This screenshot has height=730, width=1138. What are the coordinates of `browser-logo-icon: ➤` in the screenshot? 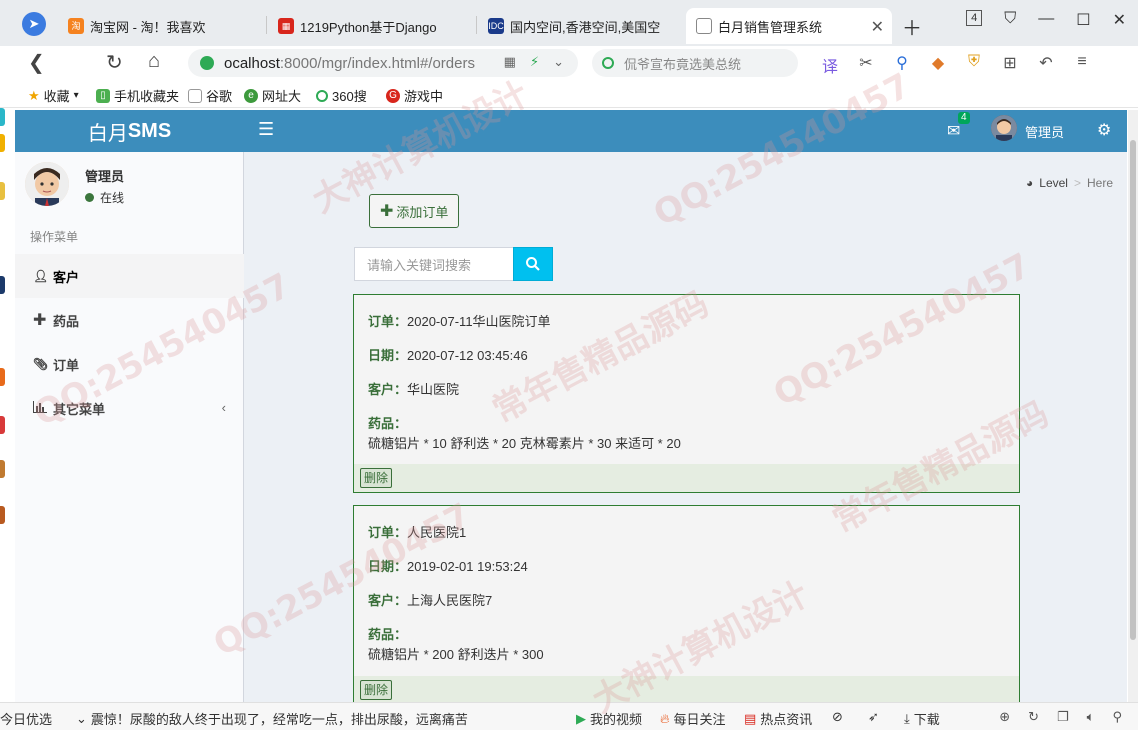 It's located at (34, 24).